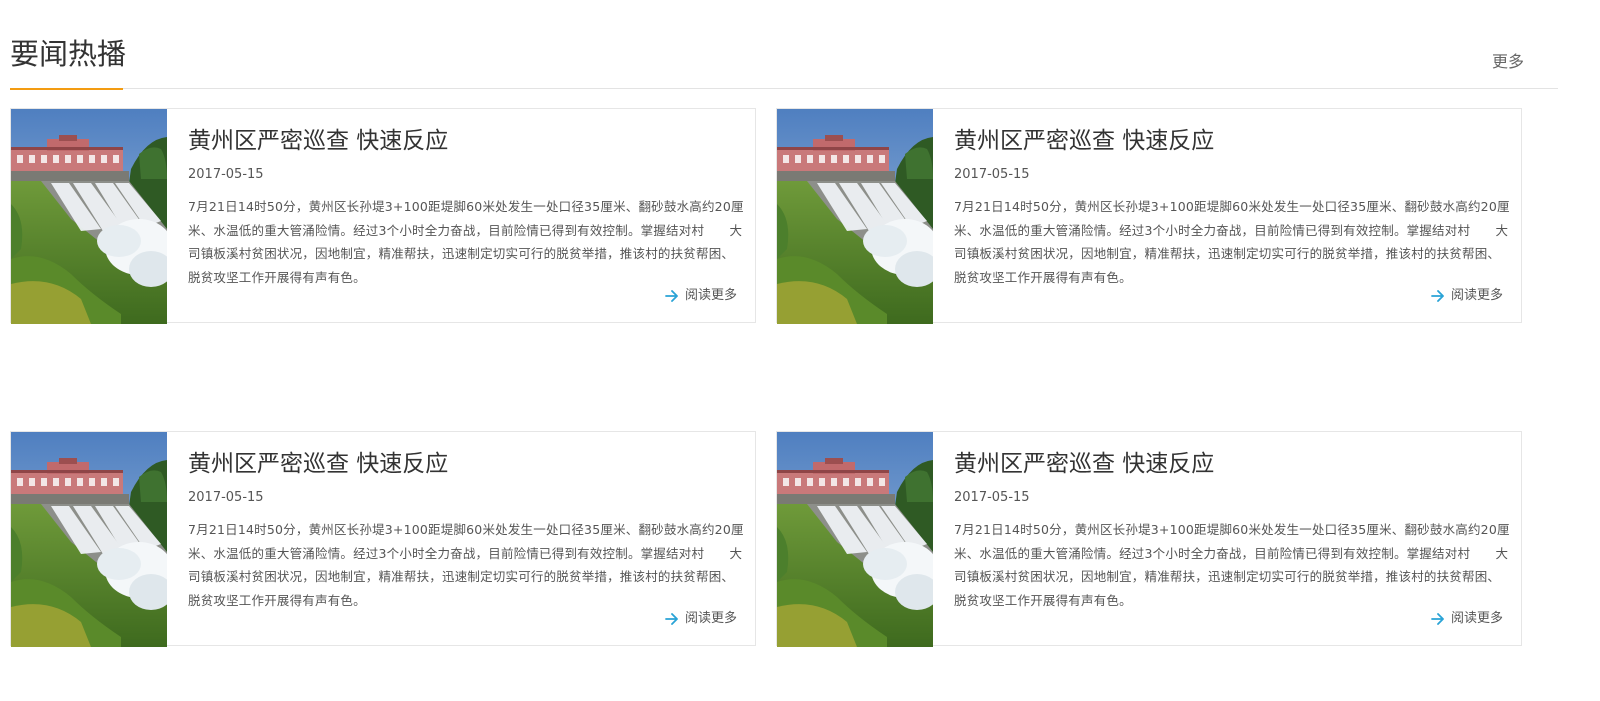  I want to click on more-link: 更多, so click(1508, 60).